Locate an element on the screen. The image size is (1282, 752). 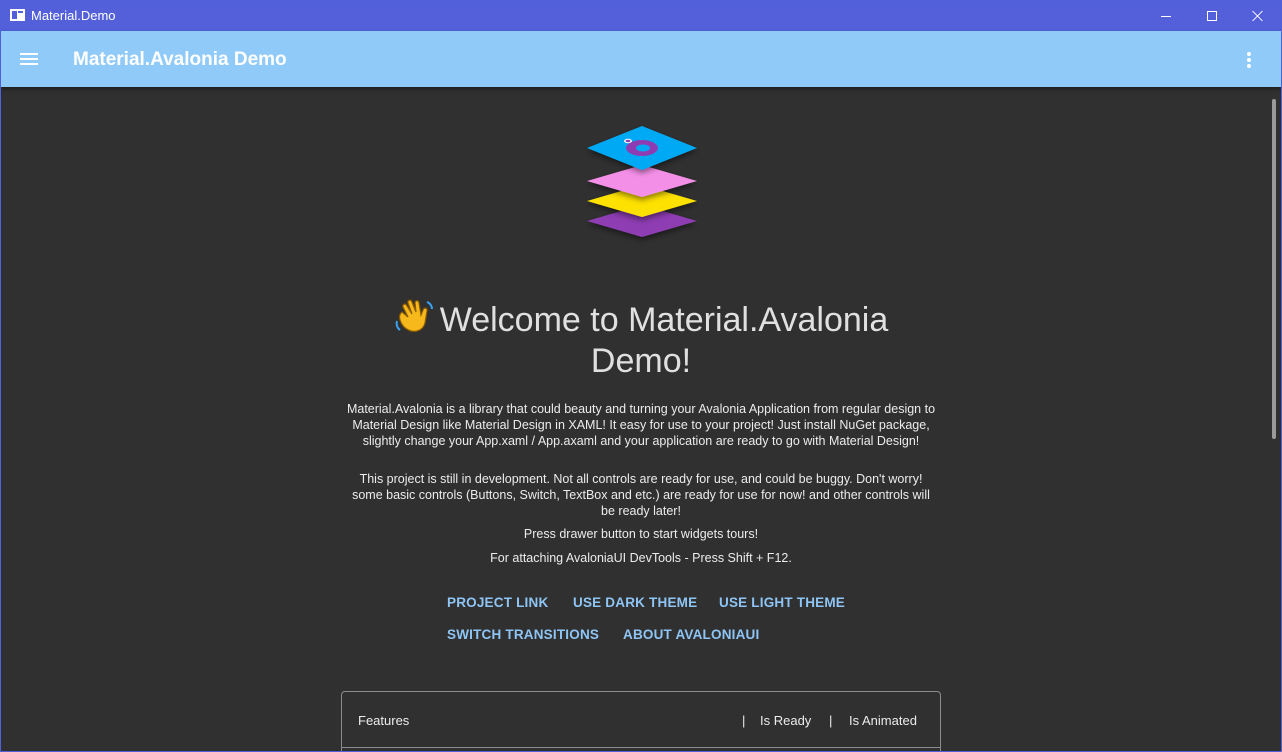
project-link-button: PROJECT LINK is located at coordinates (497, 602).